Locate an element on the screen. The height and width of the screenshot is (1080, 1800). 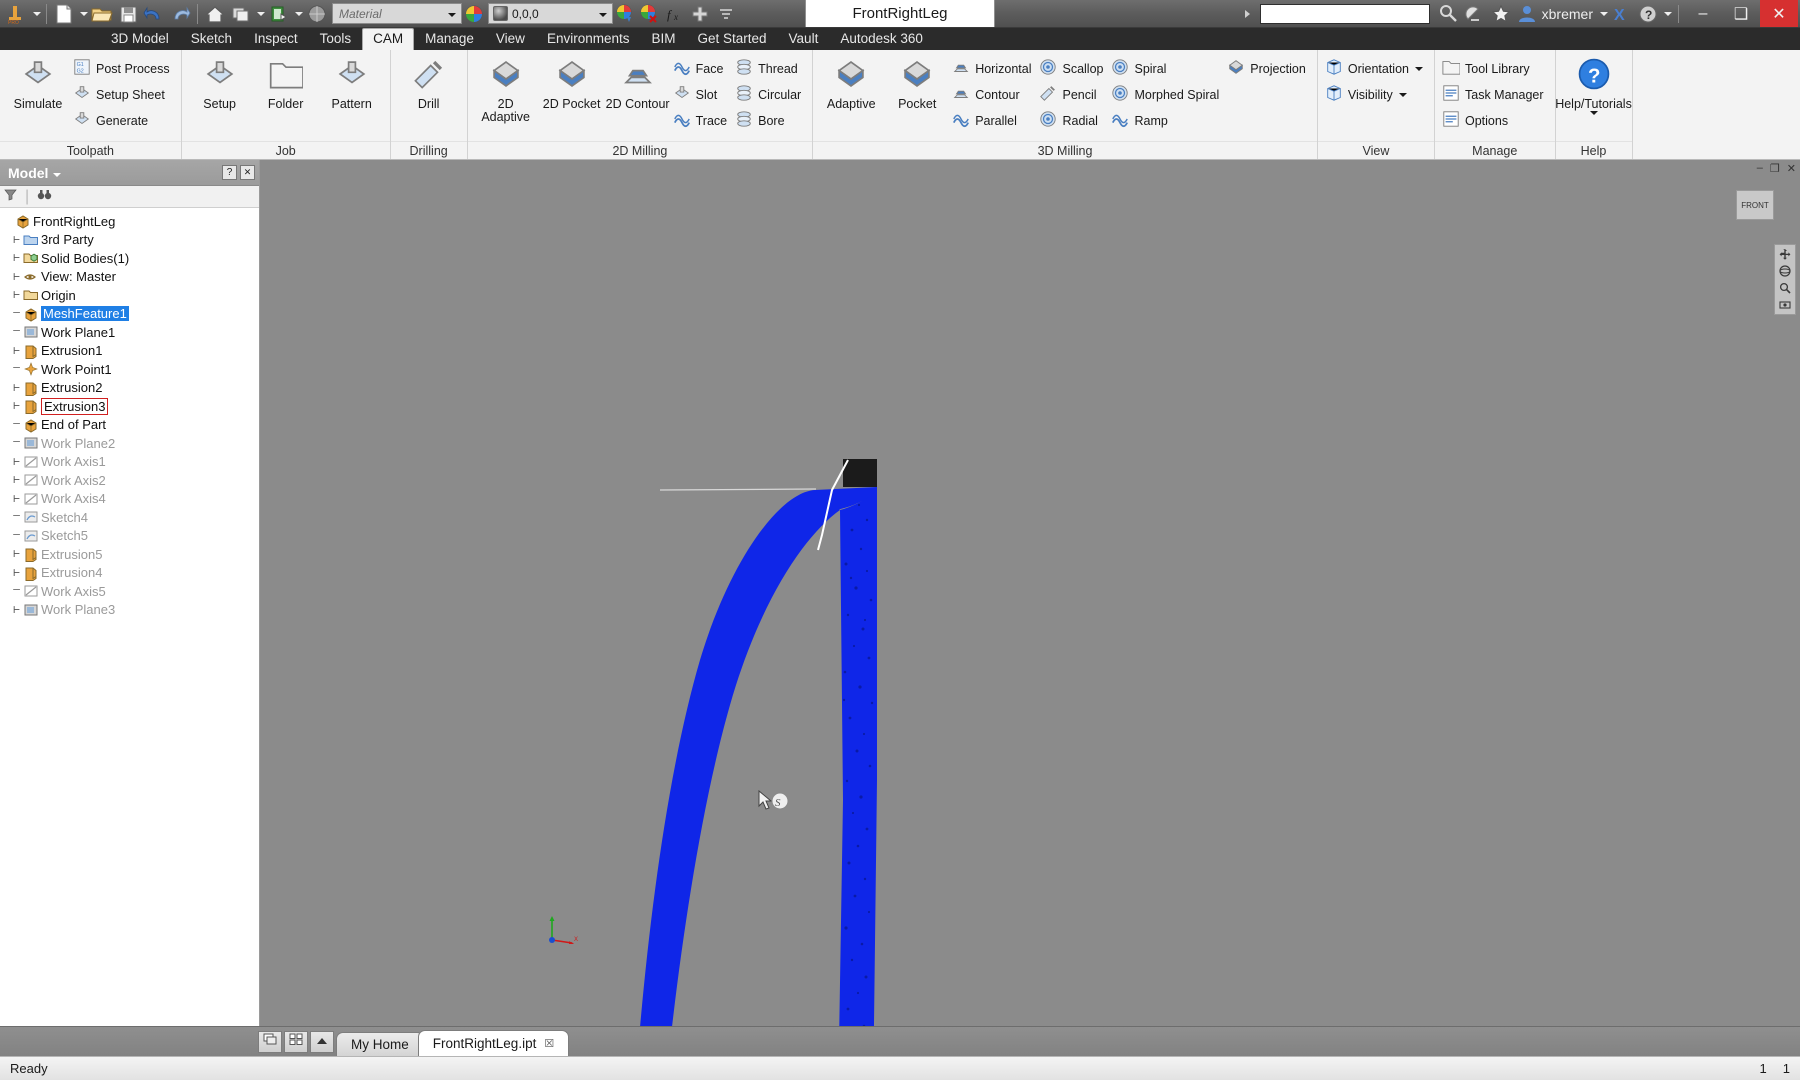
ribbon-button-2d-pocket: 2D Pocket is located at coordinates (572, 82).